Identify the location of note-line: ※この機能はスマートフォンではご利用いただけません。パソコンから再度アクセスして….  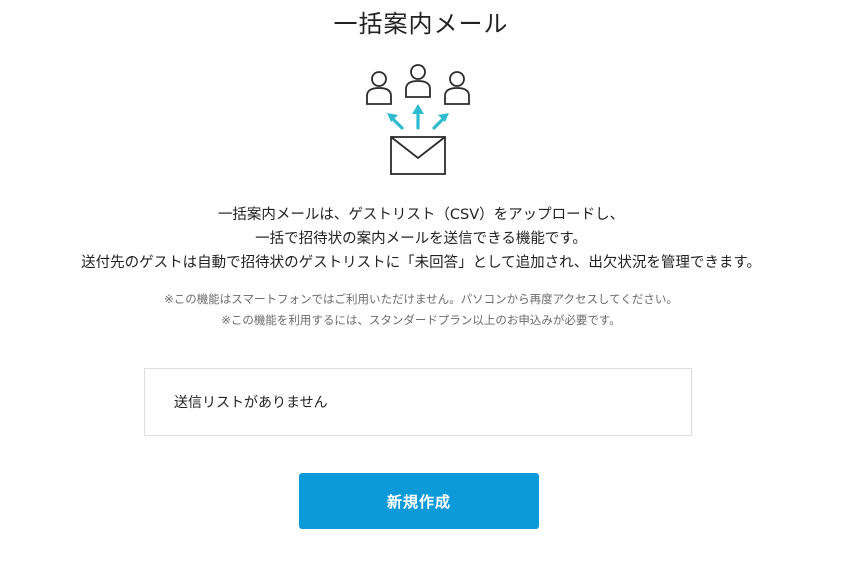
(421, 299).